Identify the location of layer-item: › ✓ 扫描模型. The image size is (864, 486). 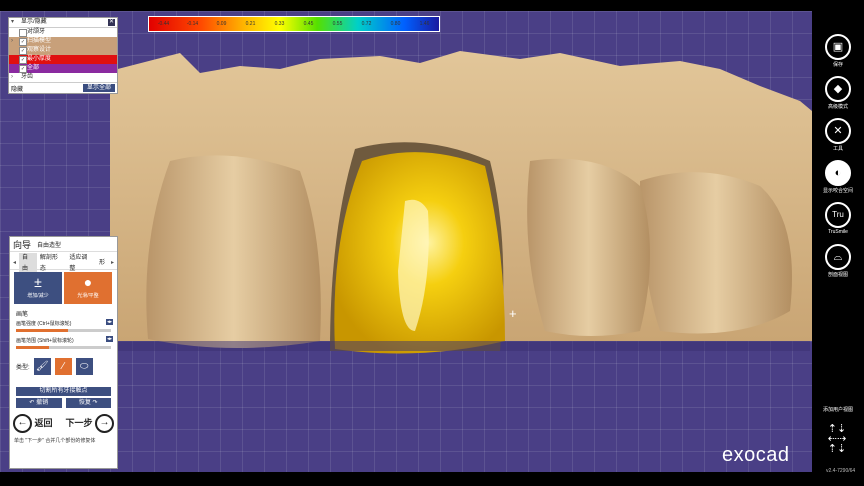
(63, 41).